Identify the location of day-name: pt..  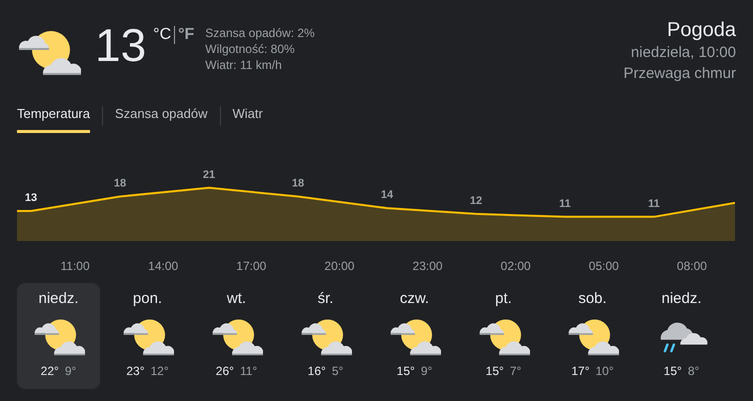
(503, 298).